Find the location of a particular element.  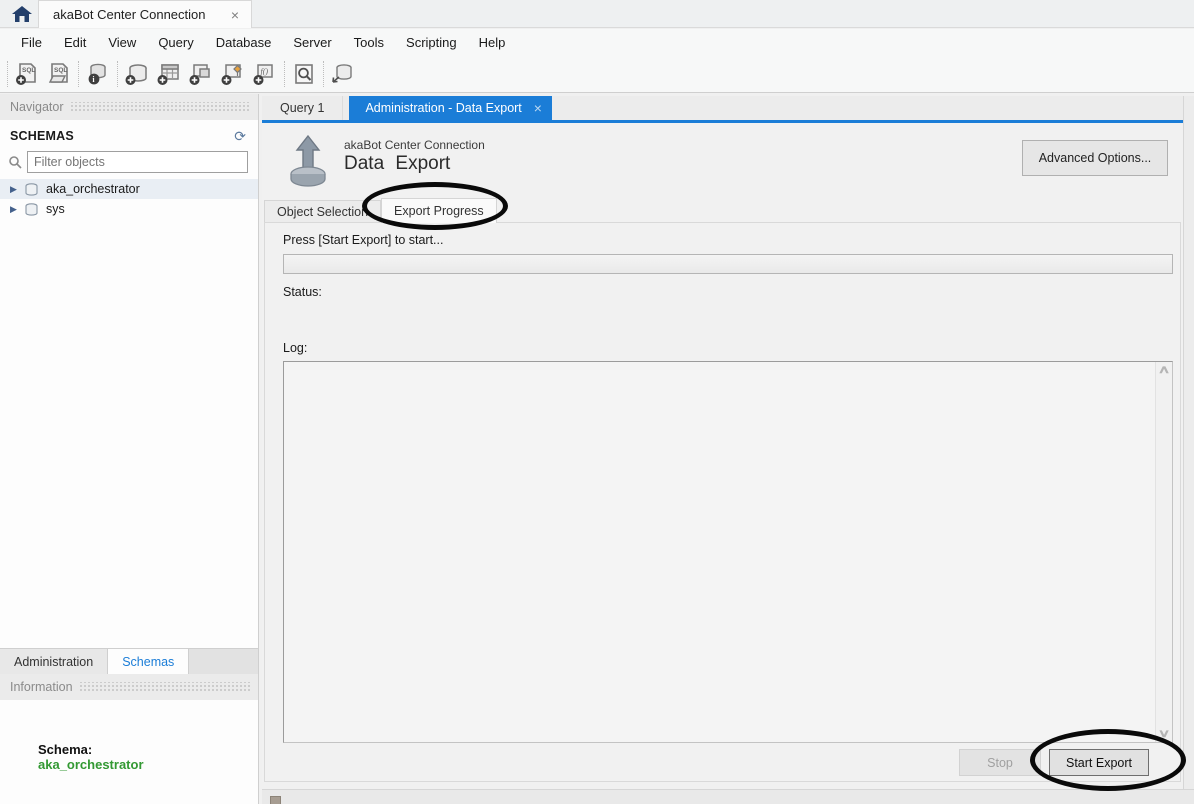

navigator-header-pattern is located at coordinates (159, 107).